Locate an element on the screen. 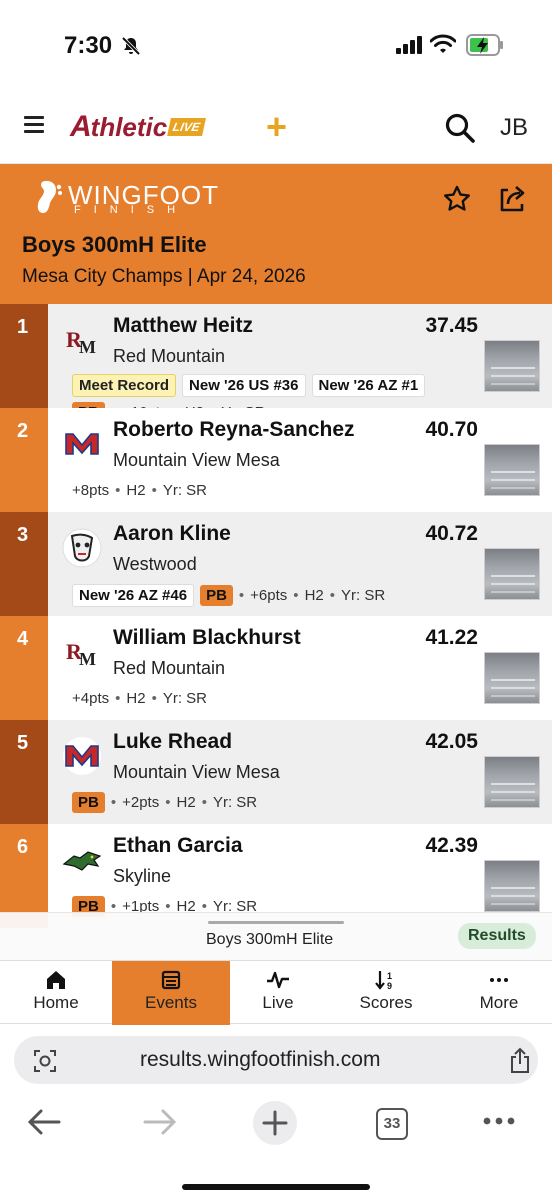 The height and width of the screenshot is (1200, 552). nav-live: Live is located at coordinates (278, 993).